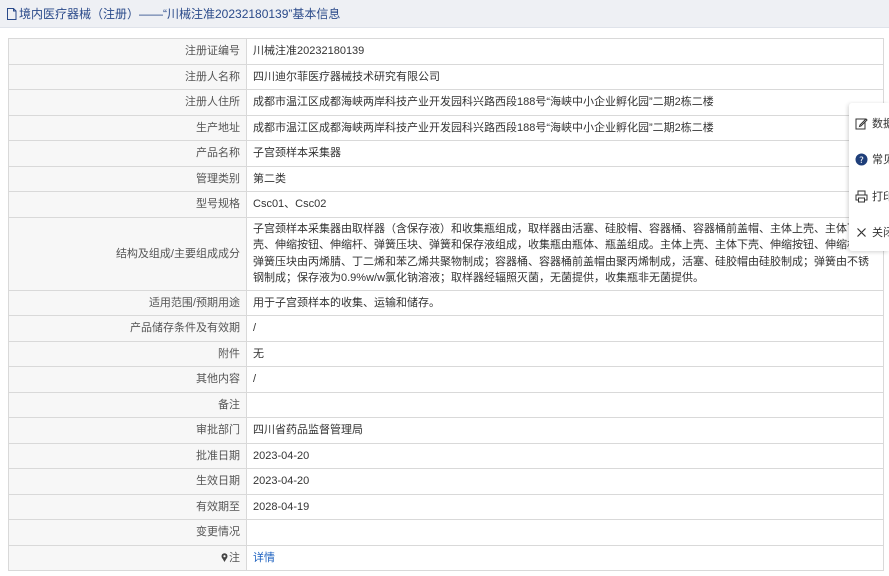 The height and width of the screenshot is (576, 889). What do you see at coordinates (127, 506) in the screenshot?
I see `row-label: 有效期至` at bounding box center [127, 506].